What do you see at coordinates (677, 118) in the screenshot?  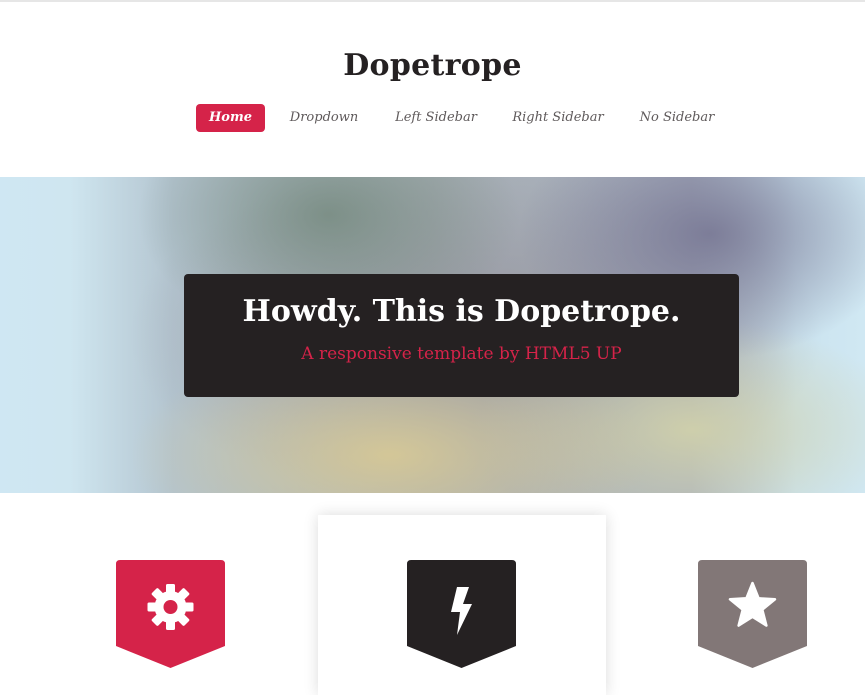 I see `nav-no-sidebar: No Sidebar` at bounding box center [677, 118].